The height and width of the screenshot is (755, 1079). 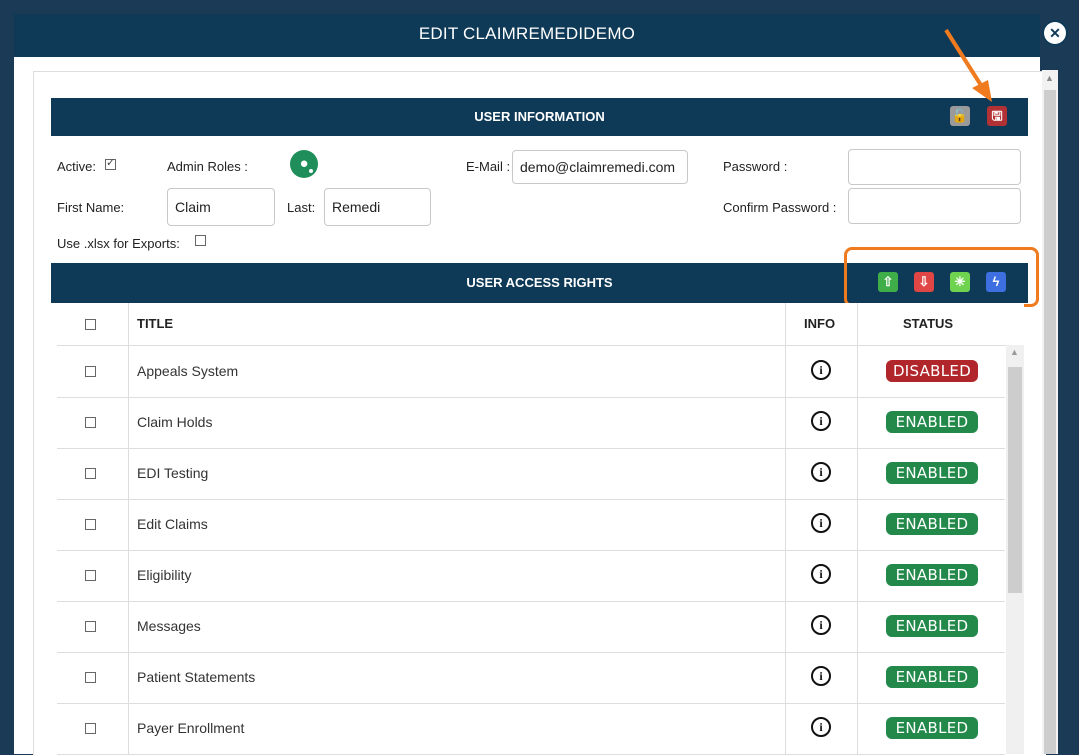 What do you see at coordinates (91, 207) in the screenshot?
I see `first-name-label: First Name:` at bounding box center [91, 207].